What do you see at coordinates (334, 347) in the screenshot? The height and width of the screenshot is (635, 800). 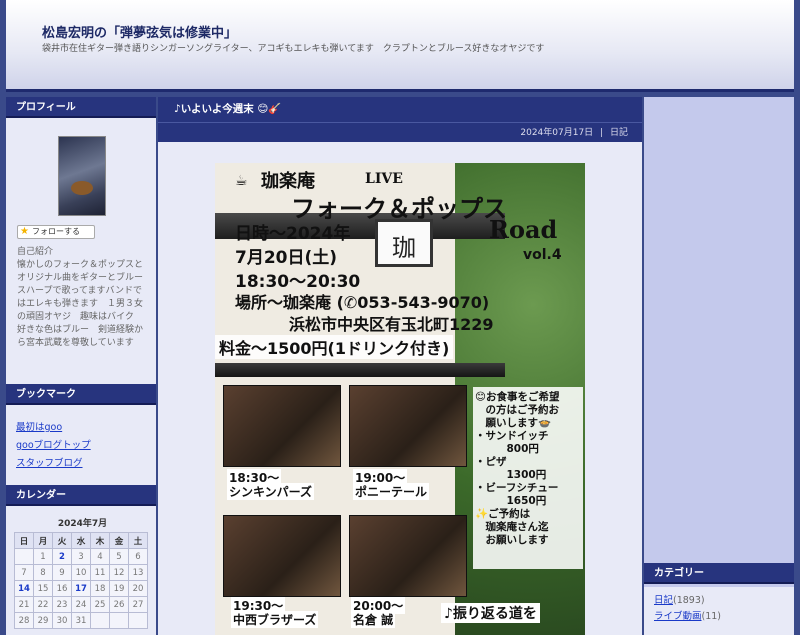 I see `flyer-price: 料金〜1500円(1ドリンク付き)` at bounding box center [334, 347].